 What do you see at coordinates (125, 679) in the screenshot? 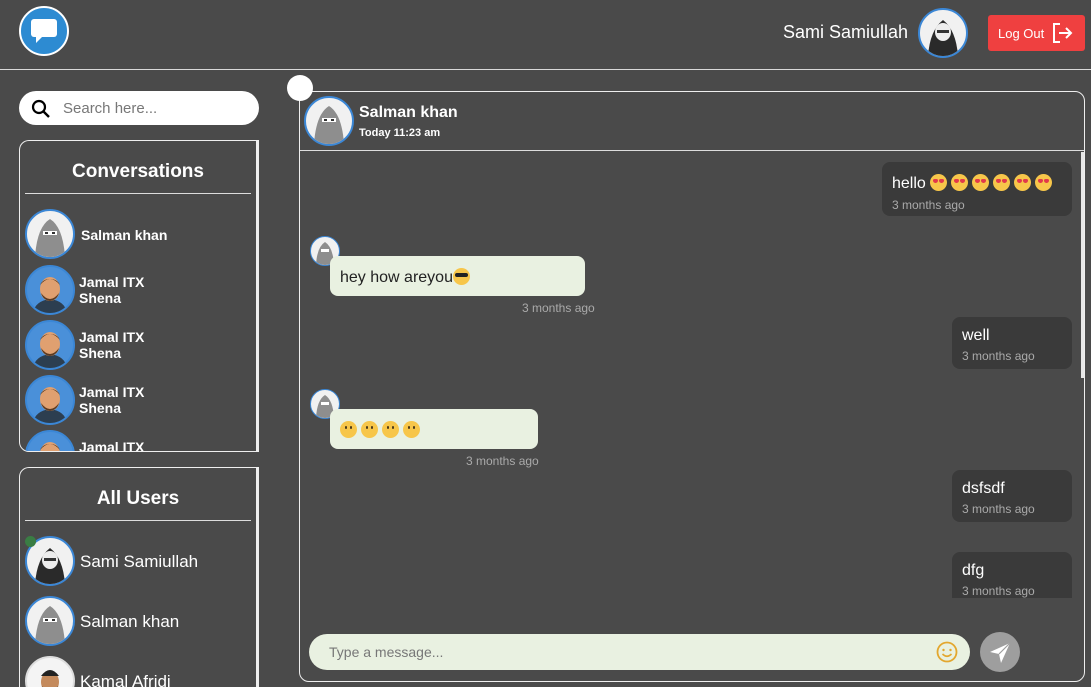
I see `user-name: Kamal Afridi` at bounding box center [125, 679].